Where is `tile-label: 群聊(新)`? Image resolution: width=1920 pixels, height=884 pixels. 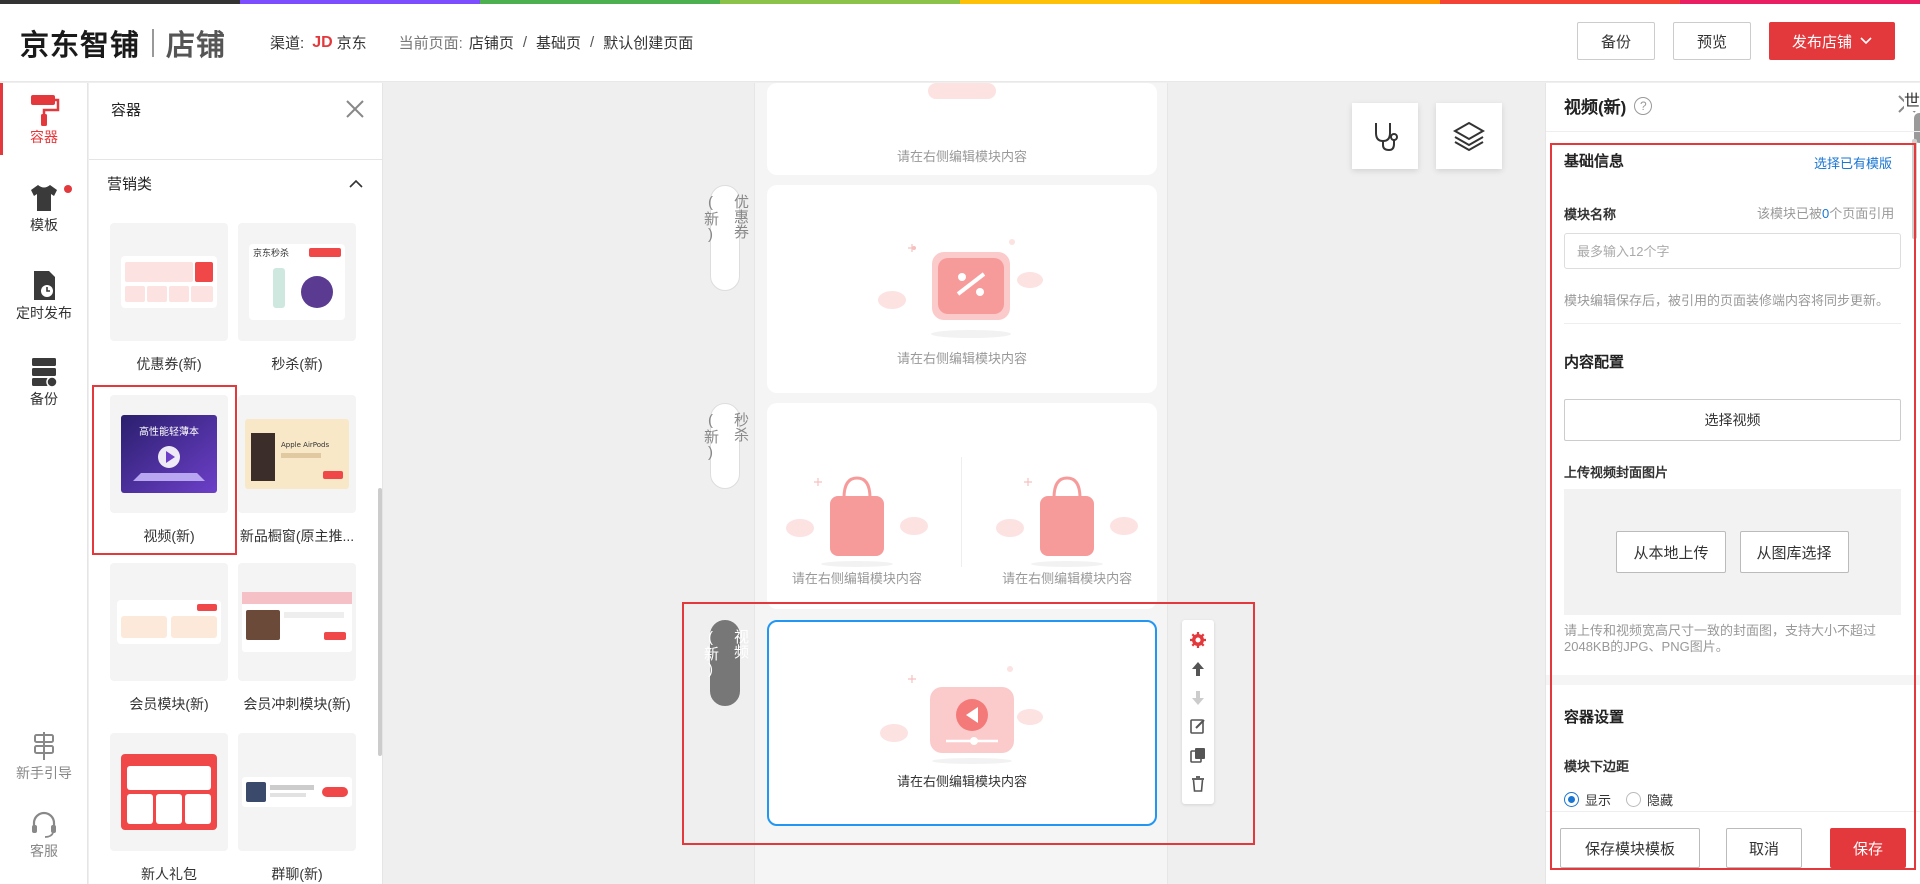
tile-label: 群聊(新) is located at coordinates (297, 874).